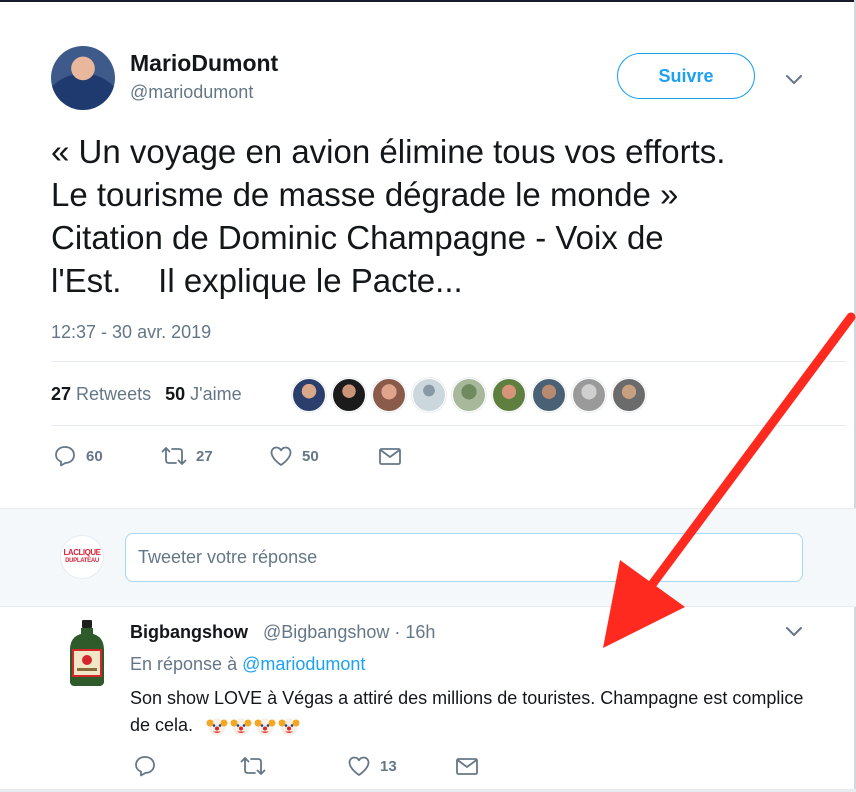  What do you see at coordinates (216, 394) in the screenshot?
I see `likes-stat-label: J'aime` at bounding box center [216, 394].